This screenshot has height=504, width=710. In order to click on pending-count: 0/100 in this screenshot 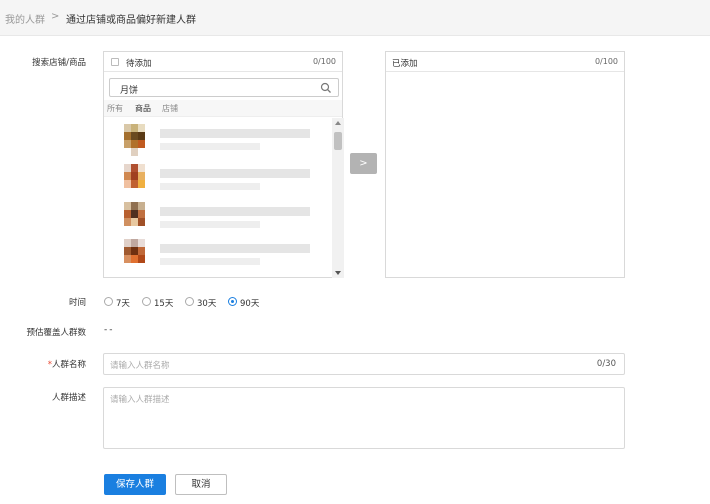, I will do `click(324, 61)`.